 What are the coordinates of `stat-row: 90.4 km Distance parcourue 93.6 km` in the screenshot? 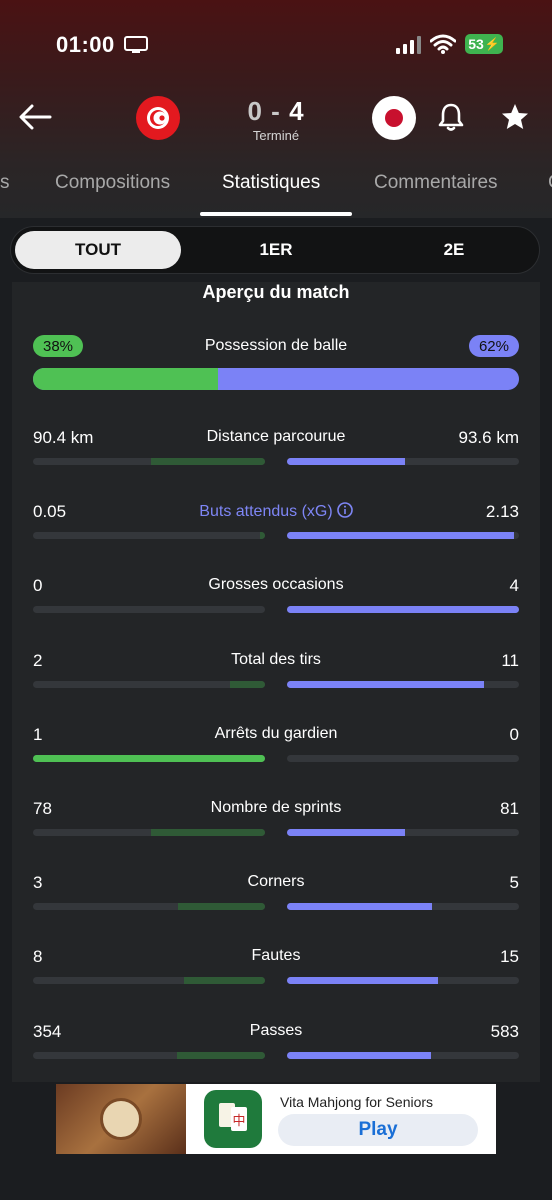 It's located at (276, 448).